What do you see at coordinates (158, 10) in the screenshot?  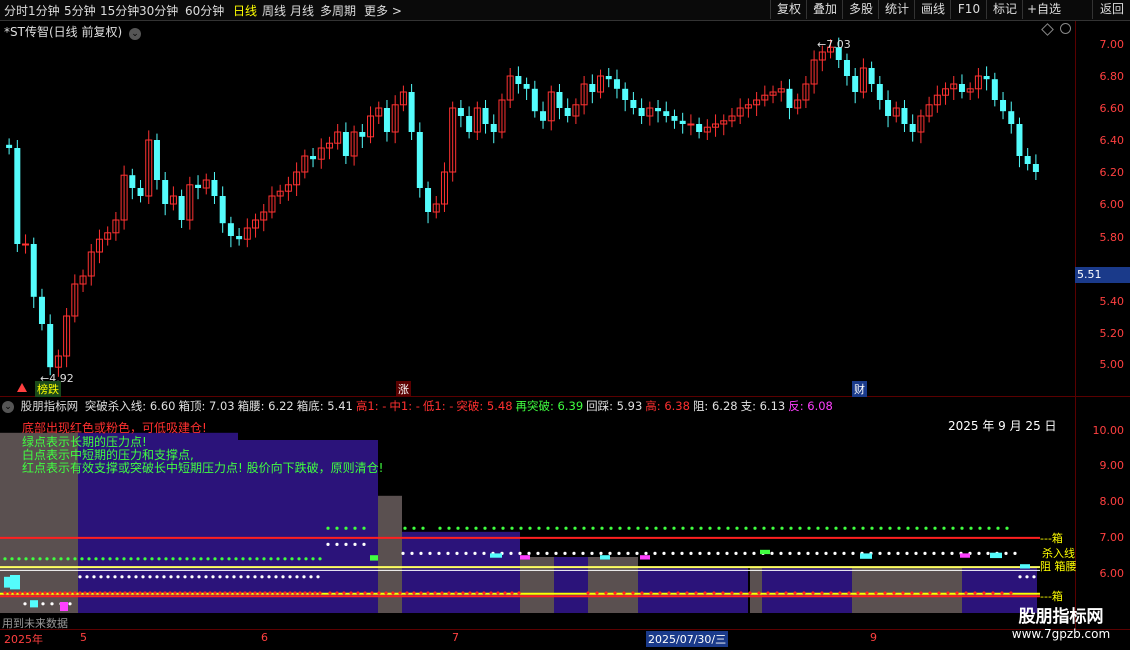 I see `period-30min: 30分钟` at bounding box center [158, 10].